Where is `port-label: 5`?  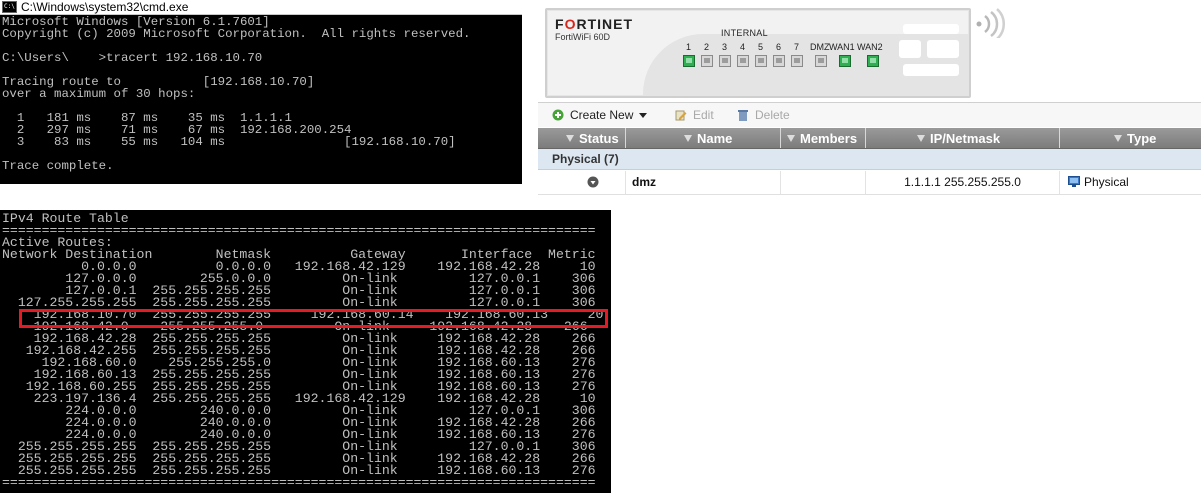 port-label: 5 is located at coordinates (761, 47).